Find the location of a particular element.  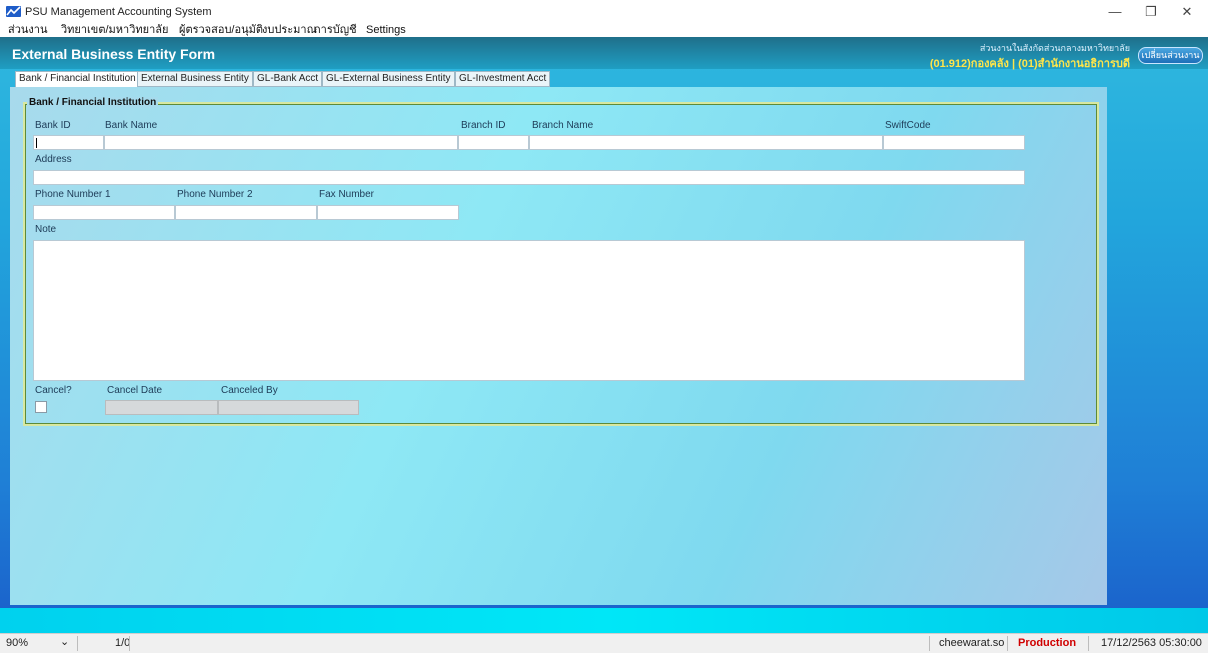

datetime: 17/12/2563 05:30:00 is located at coordinates (1151, 643).